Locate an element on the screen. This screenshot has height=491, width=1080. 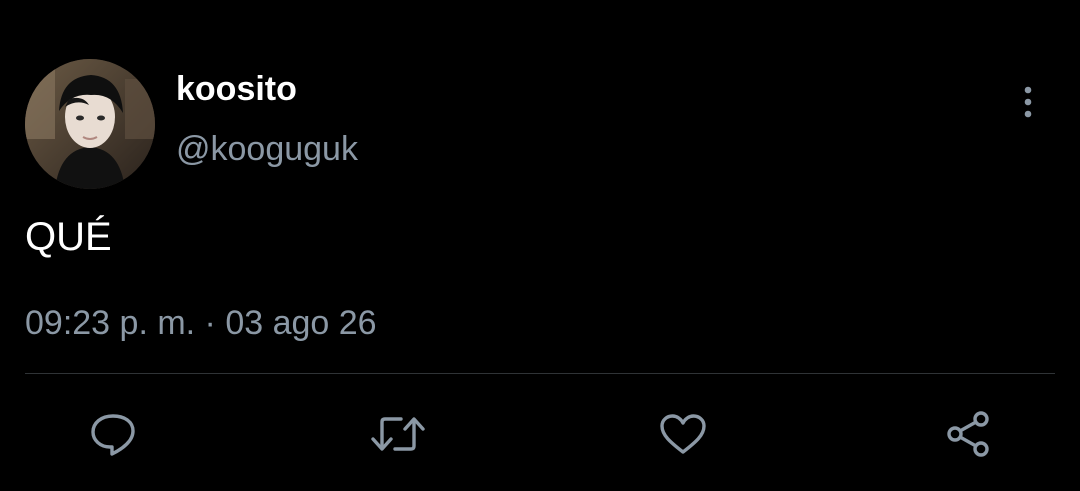
reply-button is located at coordinates (113, 434).